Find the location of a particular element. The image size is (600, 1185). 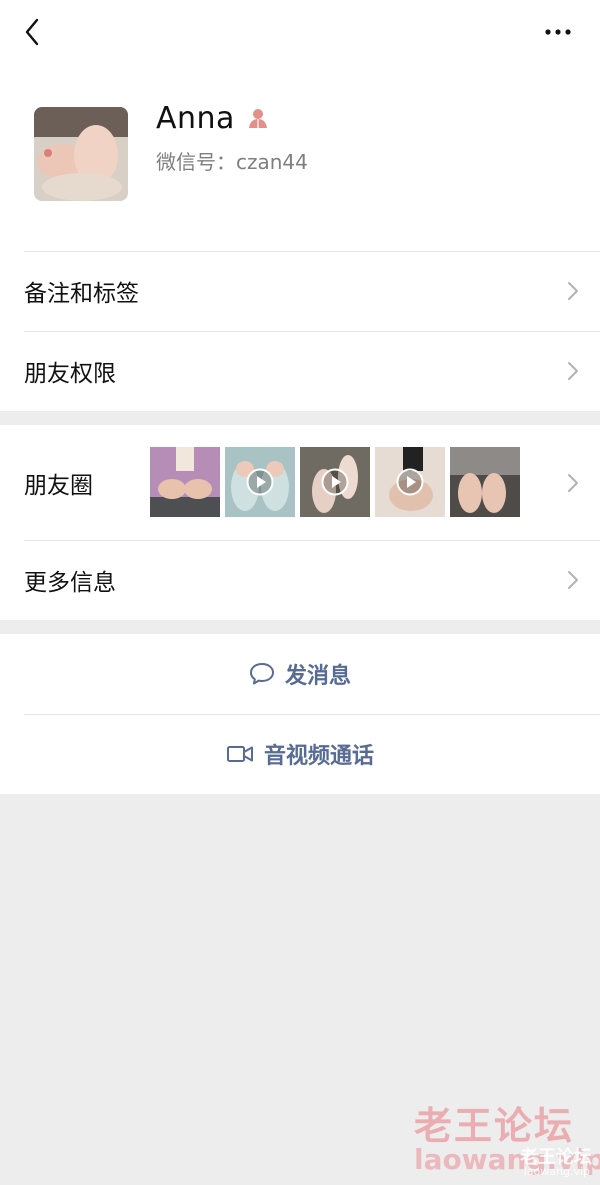

more-dots-icon is located at coordinates (558, 32).